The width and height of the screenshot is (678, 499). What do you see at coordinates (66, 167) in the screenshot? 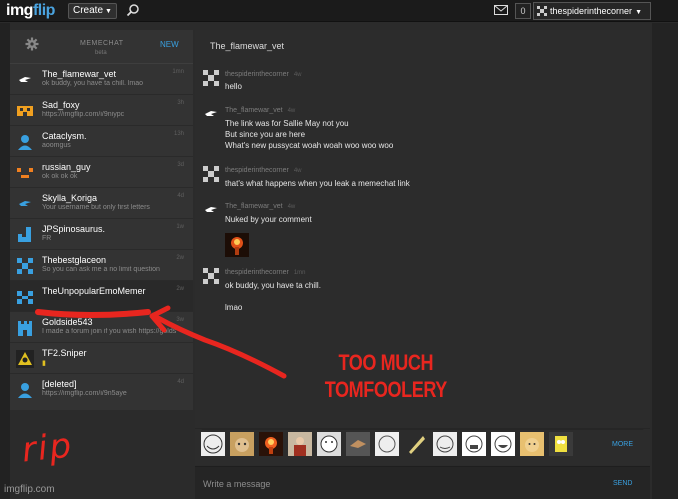
I see `conversation-name: russian_guy` at bounding box center [66, 167].